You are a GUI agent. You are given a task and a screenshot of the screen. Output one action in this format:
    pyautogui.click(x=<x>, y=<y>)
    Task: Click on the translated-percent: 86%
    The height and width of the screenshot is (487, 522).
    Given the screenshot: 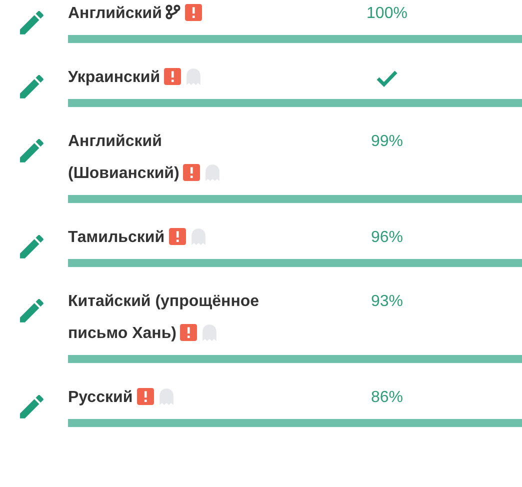 What is the action you would take?
    pyautogui.click(x=387, y=398)
    